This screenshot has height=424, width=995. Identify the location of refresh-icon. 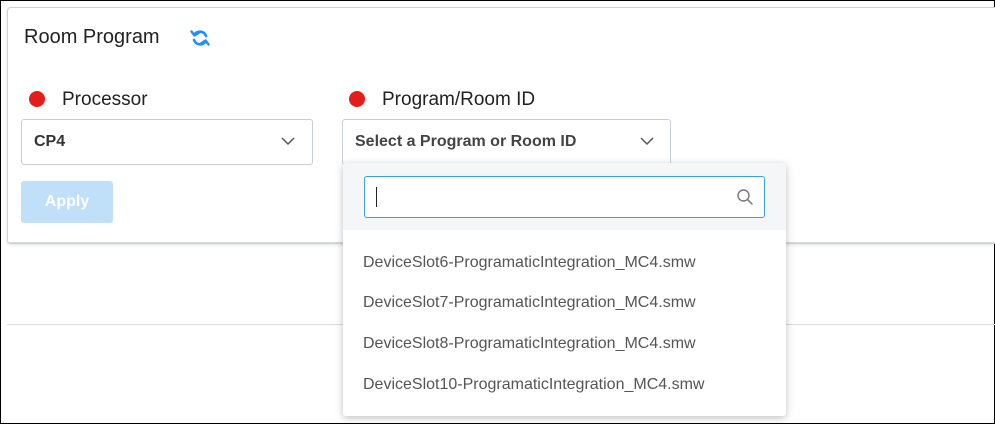
(200, 38).